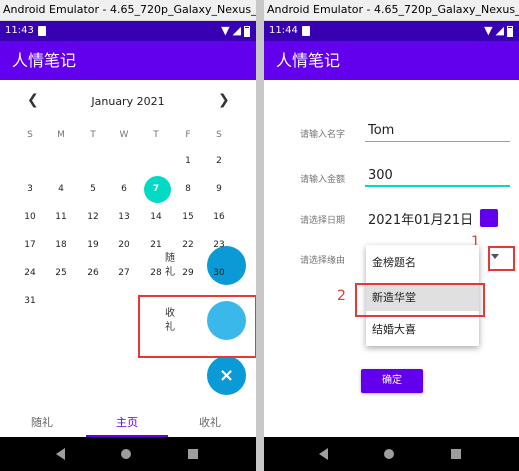  What do you see at coordinates (380, 175) in the screenshot?
I see `amount-input: 300` at bounding box center [380, 175].